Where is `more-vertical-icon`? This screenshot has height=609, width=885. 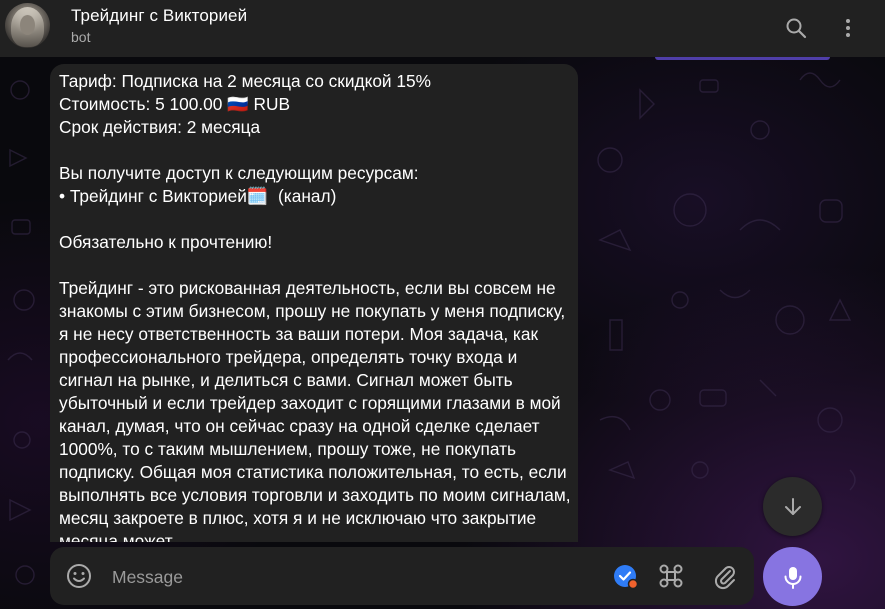
more-vertical-icon is located at coordinates (848, 28).